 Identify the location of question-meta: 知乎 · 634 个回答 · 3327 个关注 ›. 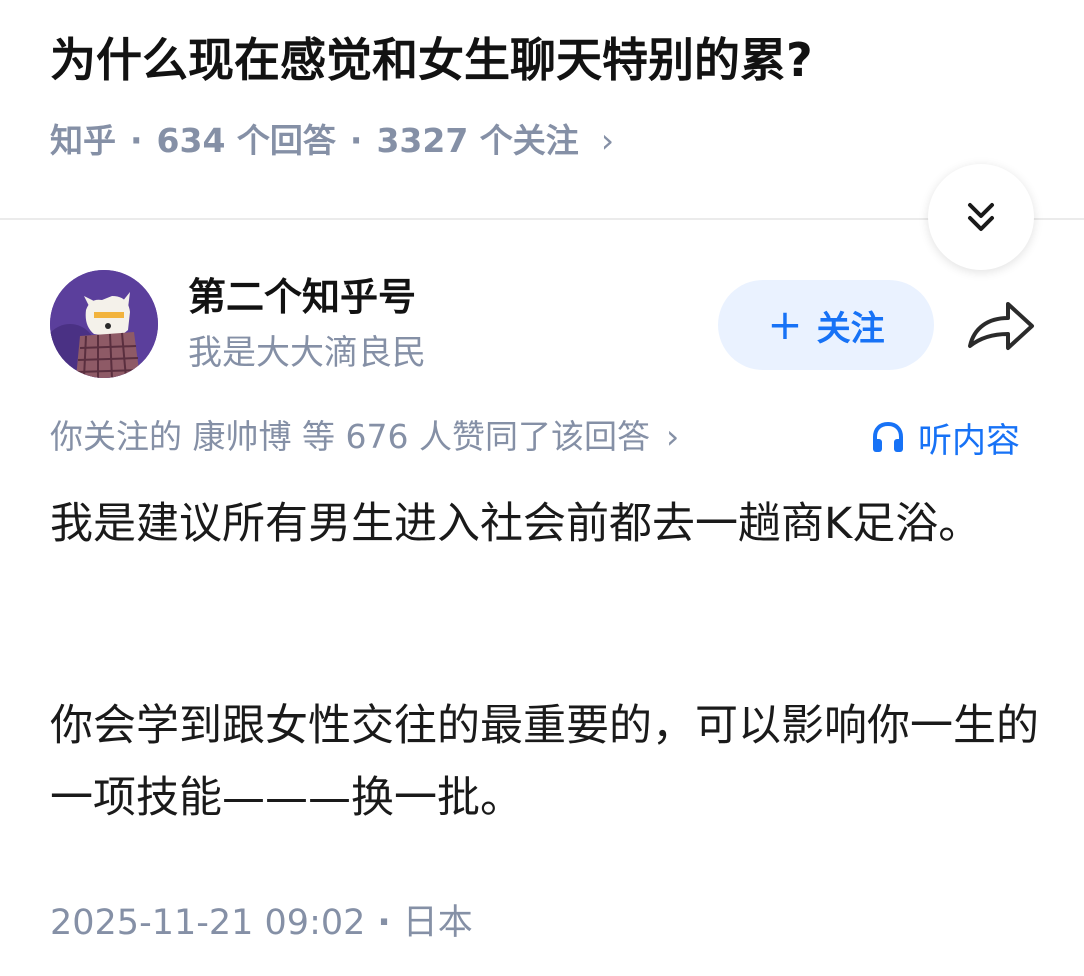
(332, 141).